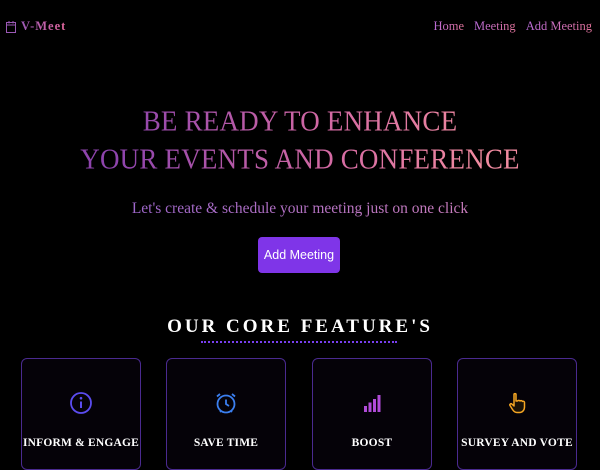 The image size is (600, 470). Describe the element at coordinates (44, 26) in the screenshot. I see `brand-name: V-Meet` at that location.